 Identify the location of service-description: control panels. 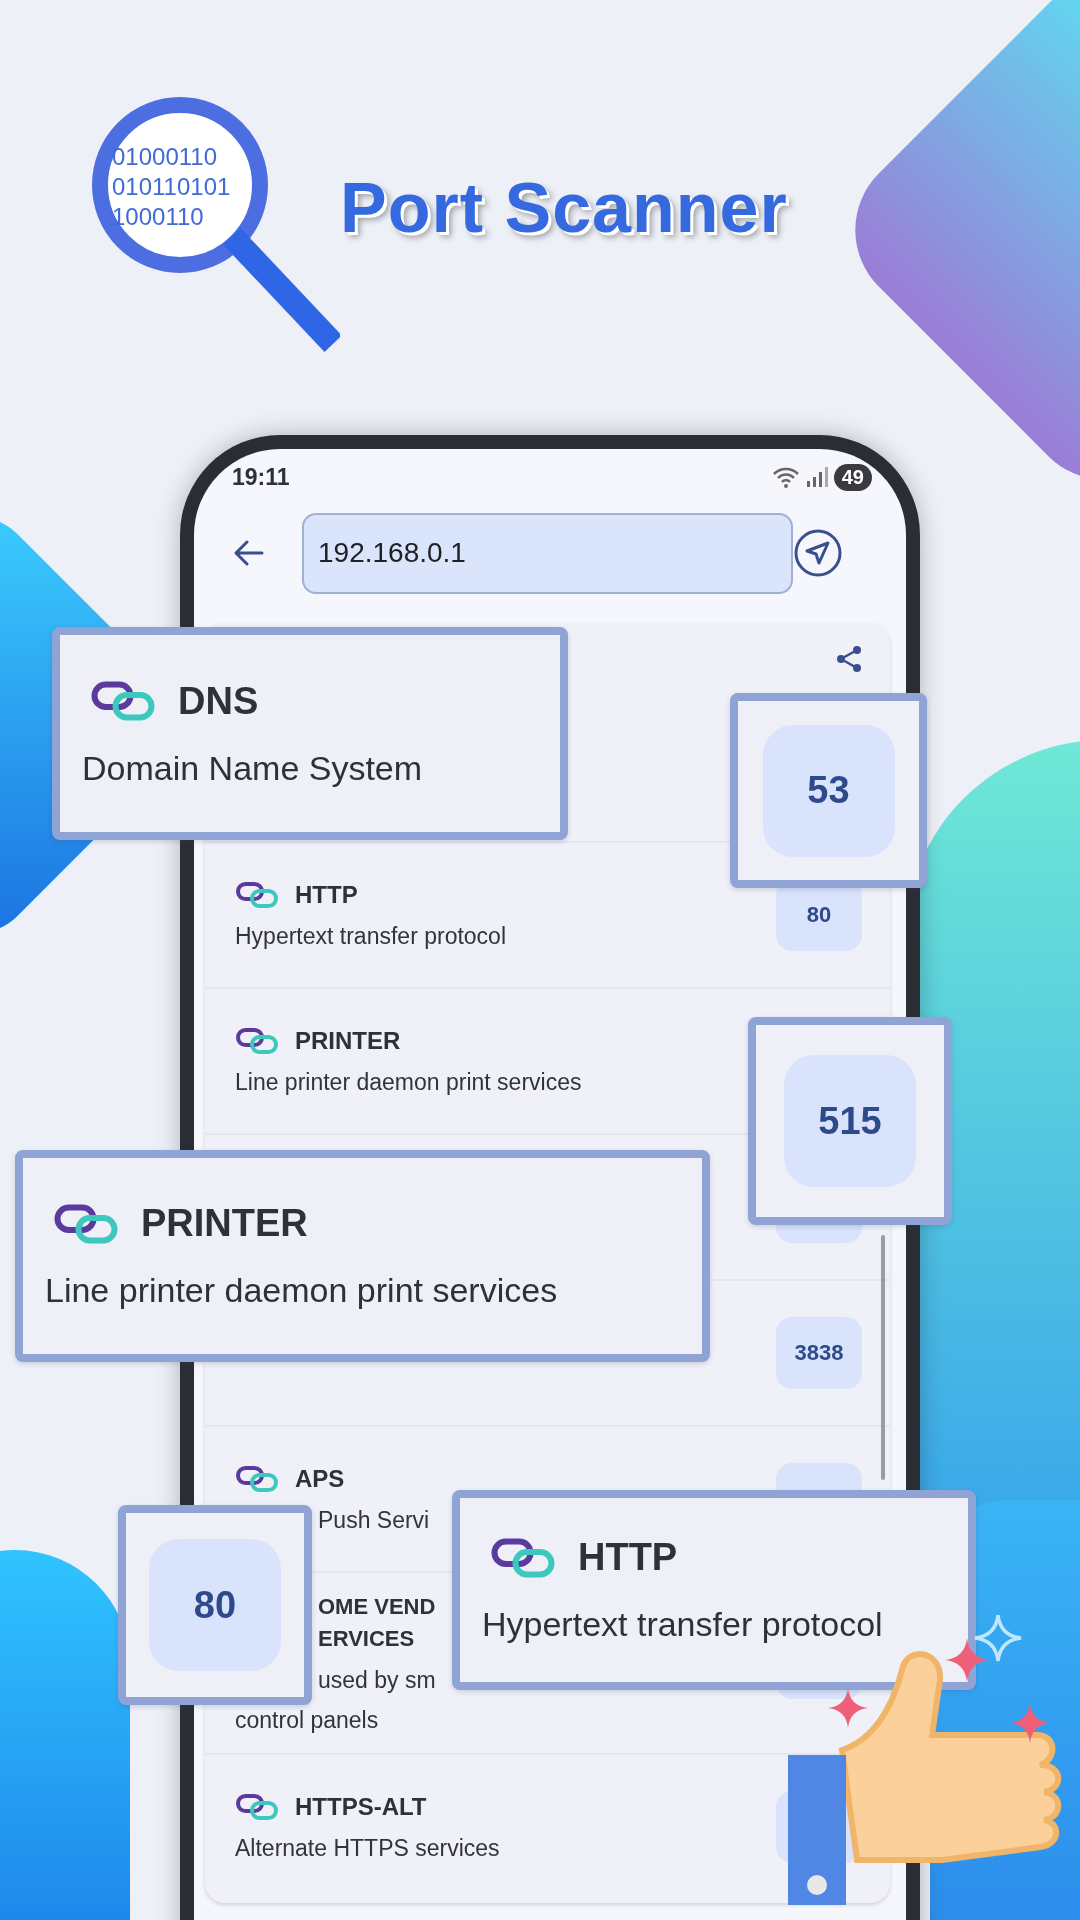
(307, 1720).